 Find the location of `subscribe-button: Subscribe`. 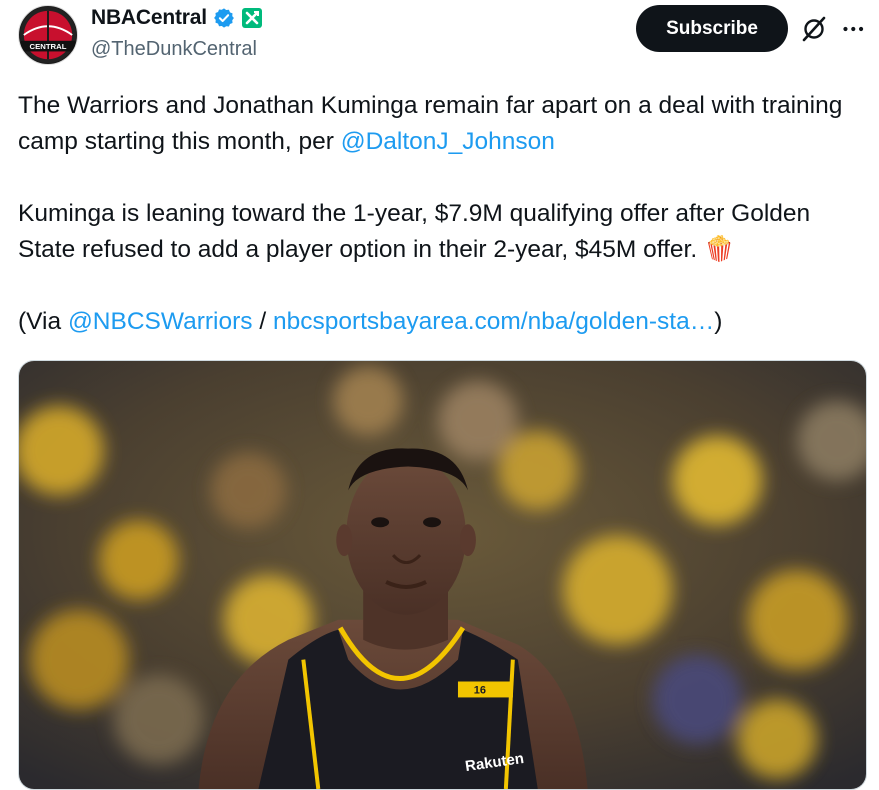

subscribe-button: Subscribe is located at coordinates (712, 28).